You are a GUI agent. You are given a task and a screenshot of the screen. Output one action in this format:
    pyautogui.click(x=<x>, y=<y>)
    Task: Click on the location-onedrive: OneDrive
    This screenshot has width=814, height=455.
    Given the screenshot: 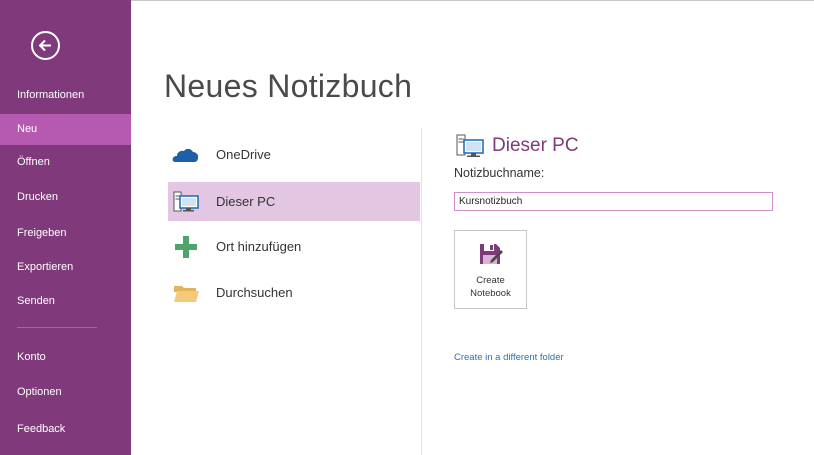 What is the action you would take?
    pyautogui.click(x=294, y=154)
    